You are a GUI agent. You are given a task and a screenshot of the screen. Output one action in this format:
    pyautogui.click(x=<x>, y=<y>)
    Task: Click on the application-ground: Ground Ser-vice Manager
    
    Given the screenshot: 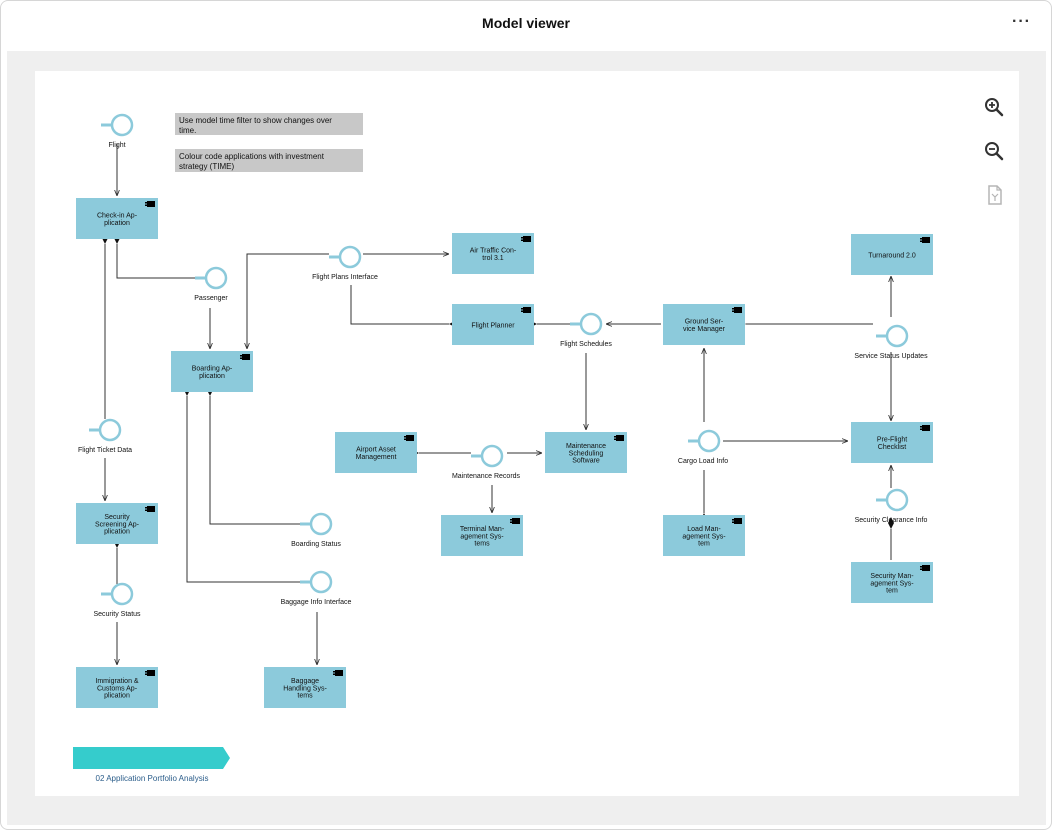 What is the action you would take?
    pyautogui.click(x=704, y=324)
    